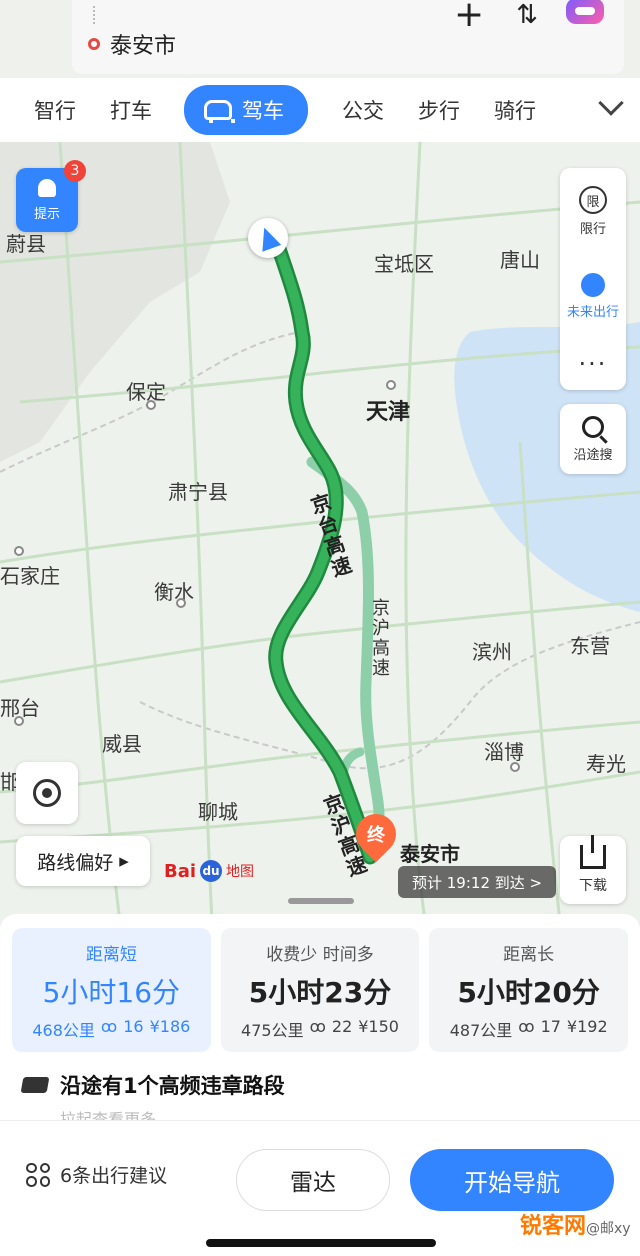  Describe the element at coordinates (219, 111) in the screenshot. I see `car-icon` at that location.